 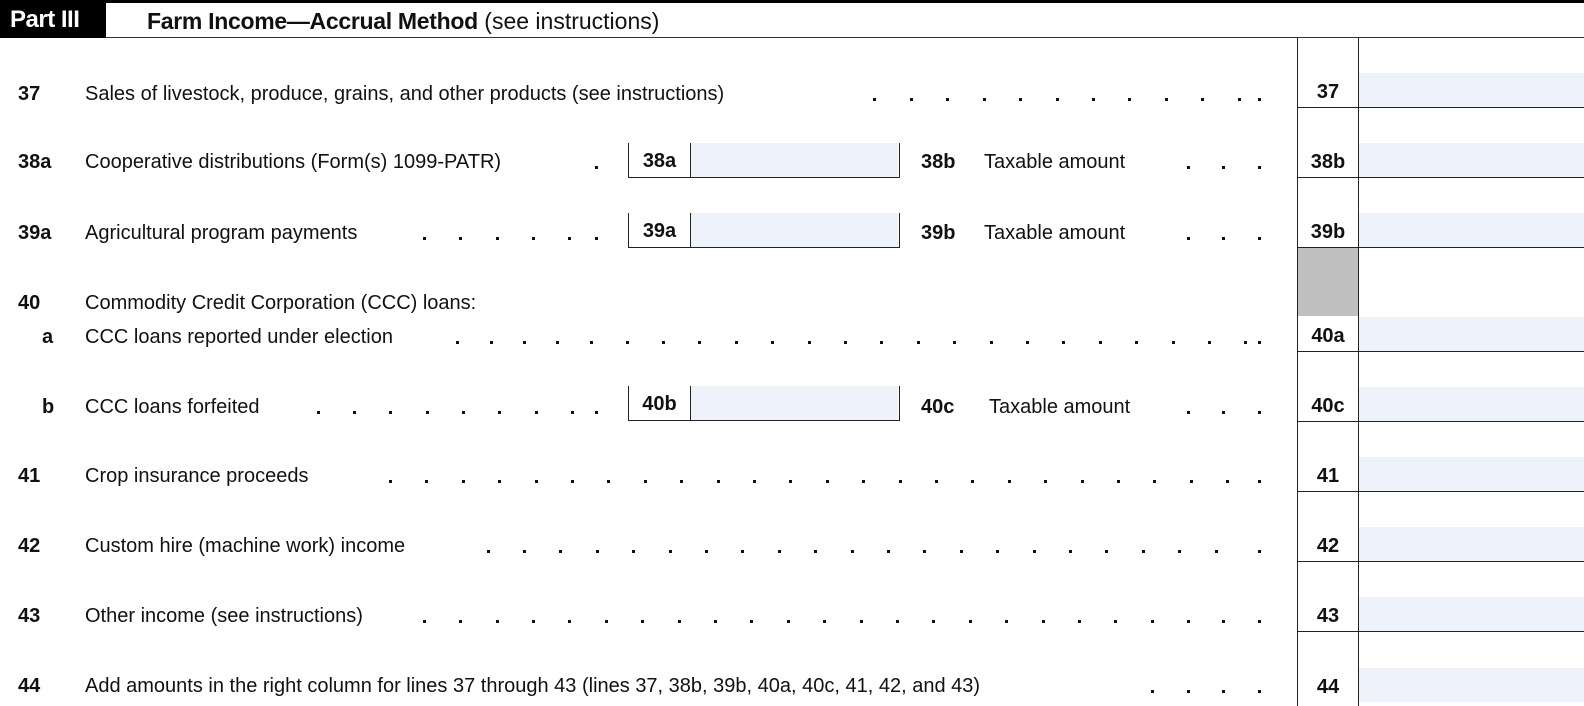 I want to click on line-41-amount-cell, so click(x=1471, y=457).